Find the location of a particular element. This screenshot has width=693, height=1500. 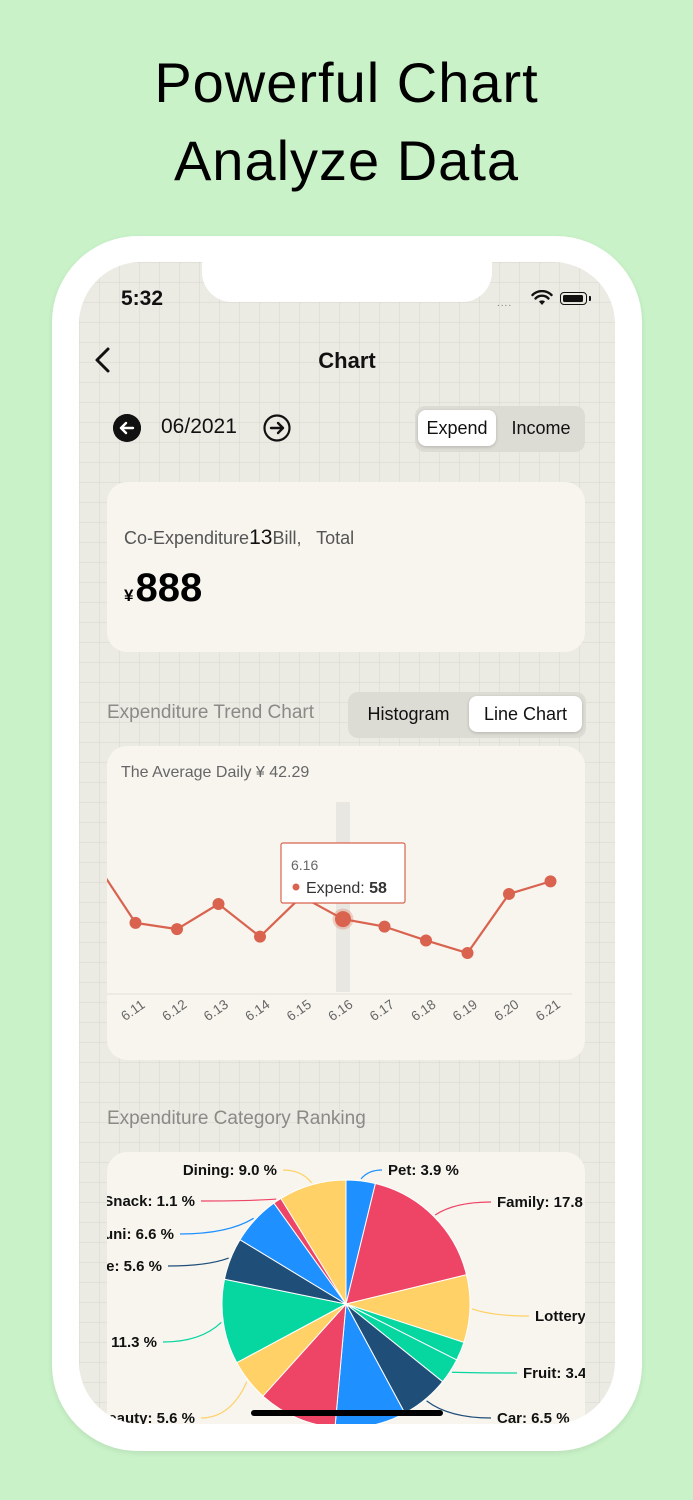

pie-slice-label: Family: 17.8 is located at coordinates (540, 1202).